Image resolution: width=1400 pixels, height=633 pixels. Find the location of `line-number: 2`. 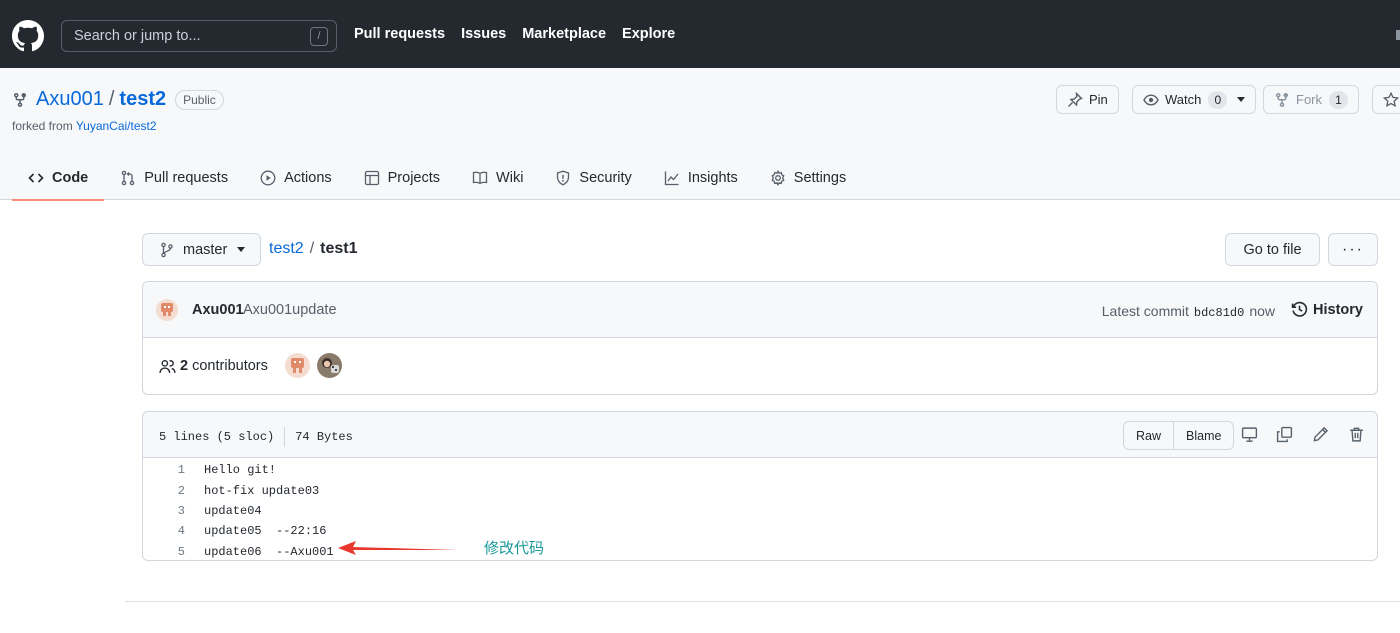

line-number: 2 is located at coordinates (164, 491).